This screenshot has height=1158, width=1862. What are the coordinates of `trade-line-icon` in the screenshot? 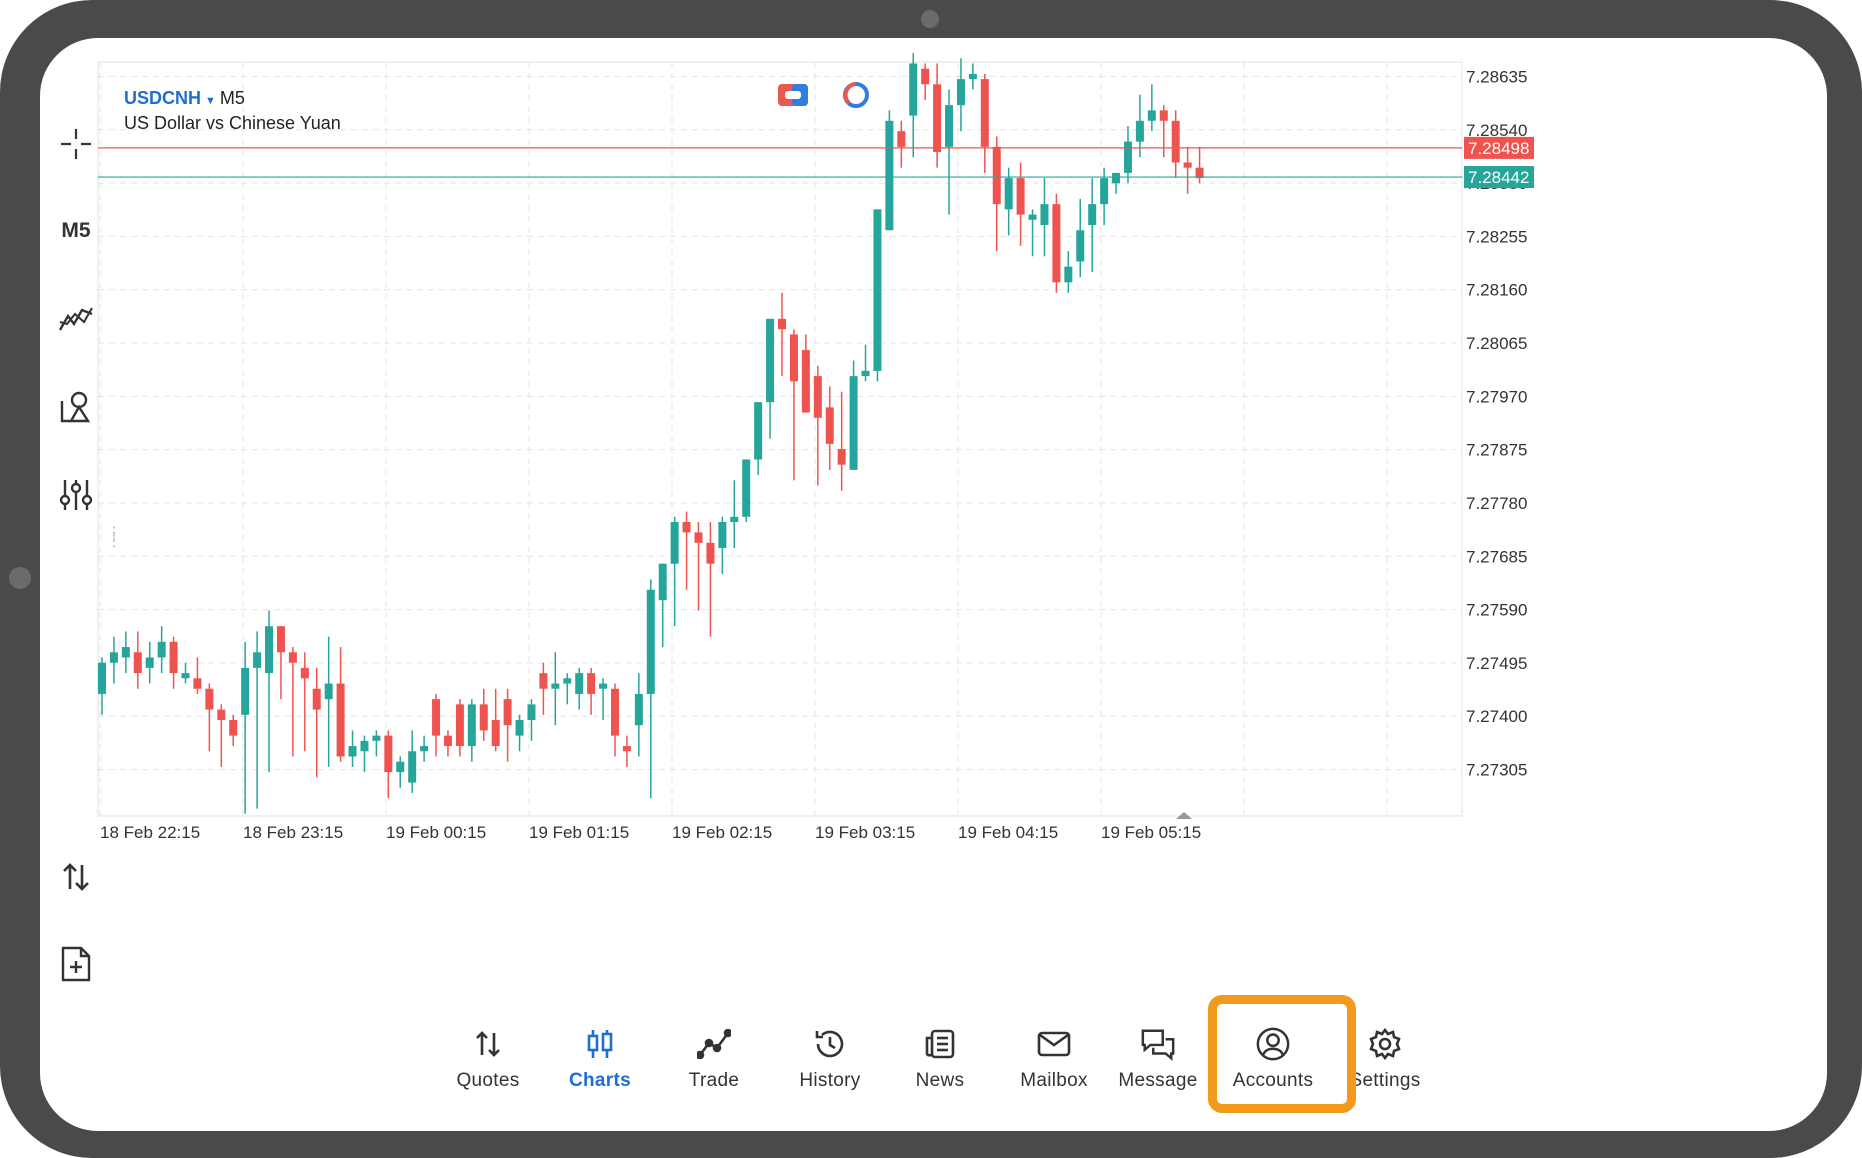 It's located at (714, 1044).